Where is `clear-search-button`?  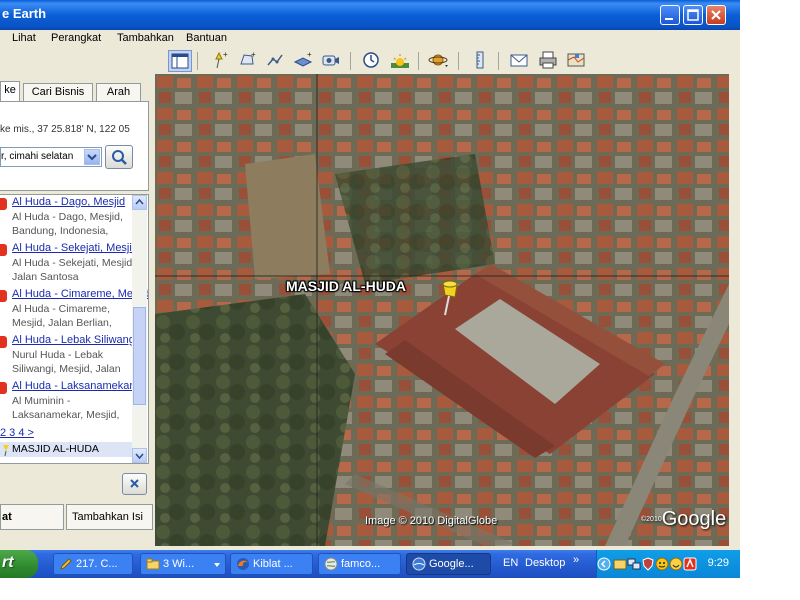 clear-search-button is located at coordinates (134, 484).